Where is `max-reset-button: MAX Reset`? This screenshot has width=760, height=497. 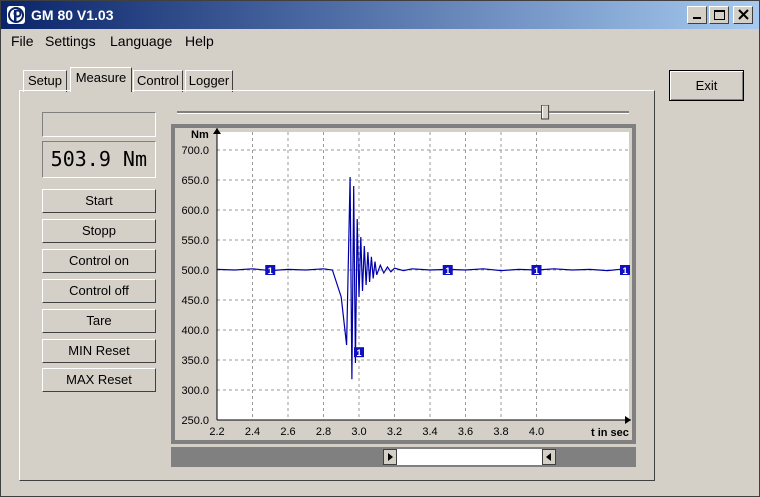
max-reset-button: MAX Reset is located at coordinates (99, 380).